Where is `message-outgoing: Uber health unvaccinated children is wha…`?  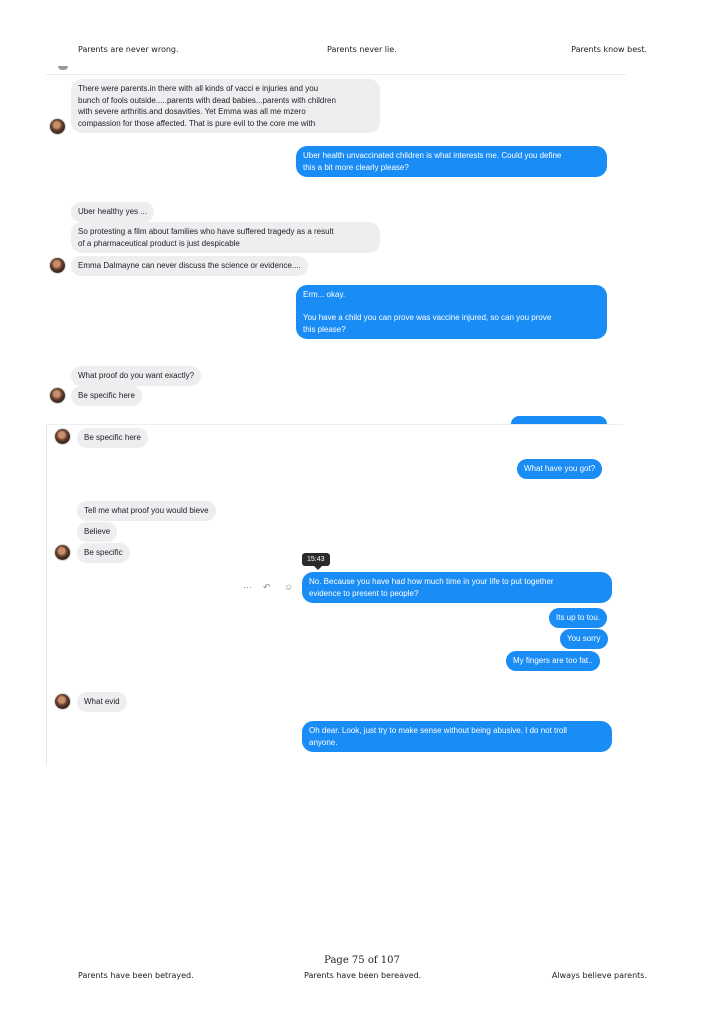
message-outgoing: Uber health unvaccinated children is wha… is located at coordinates (451, 161).